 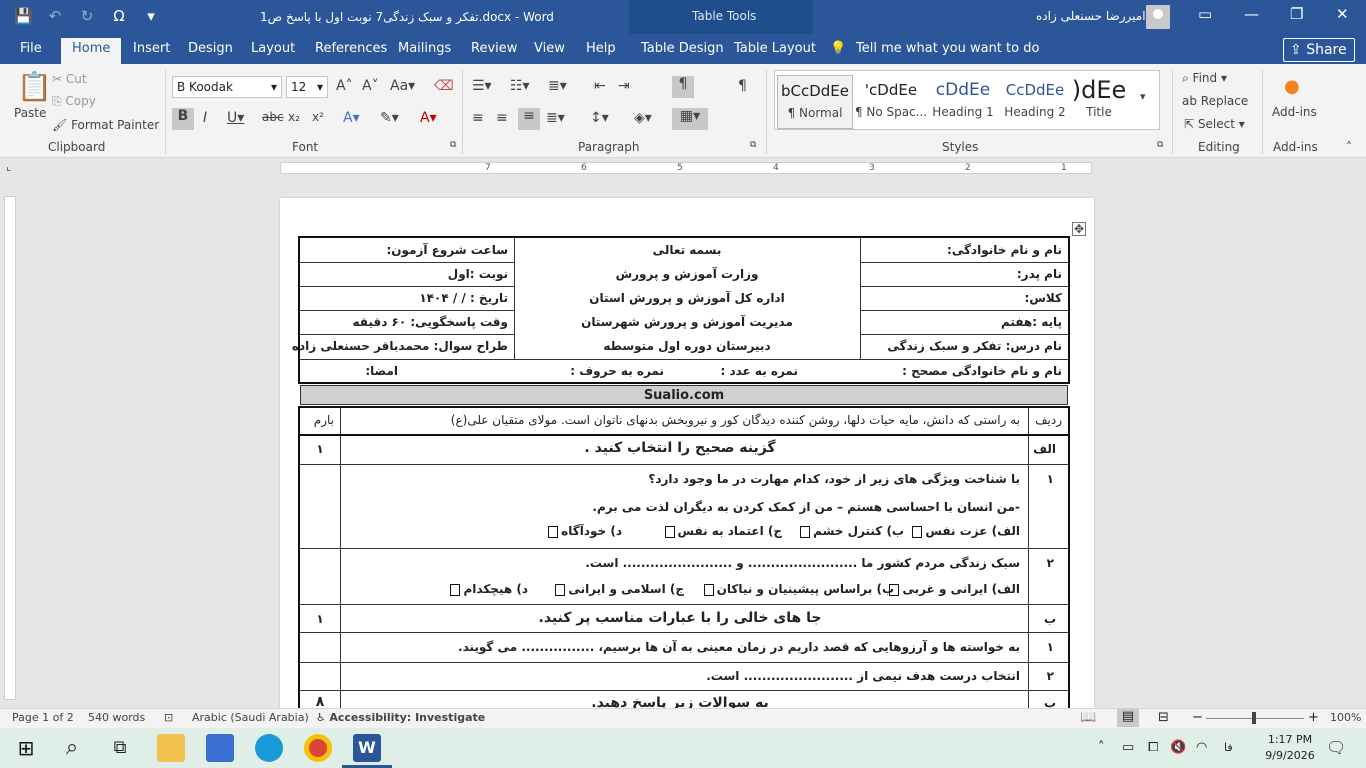 I want to click on tab-table-design: Table Design, so click(x=682, y=48).